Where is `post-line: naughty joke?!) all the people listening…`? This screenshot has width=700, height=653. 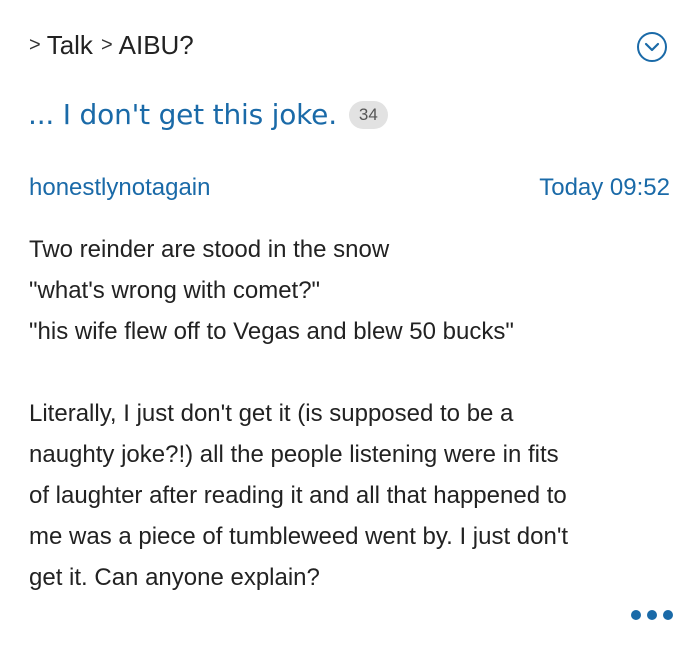
post-line: naughty joke?!) all the people listening… is located at coordinates (294, 454).